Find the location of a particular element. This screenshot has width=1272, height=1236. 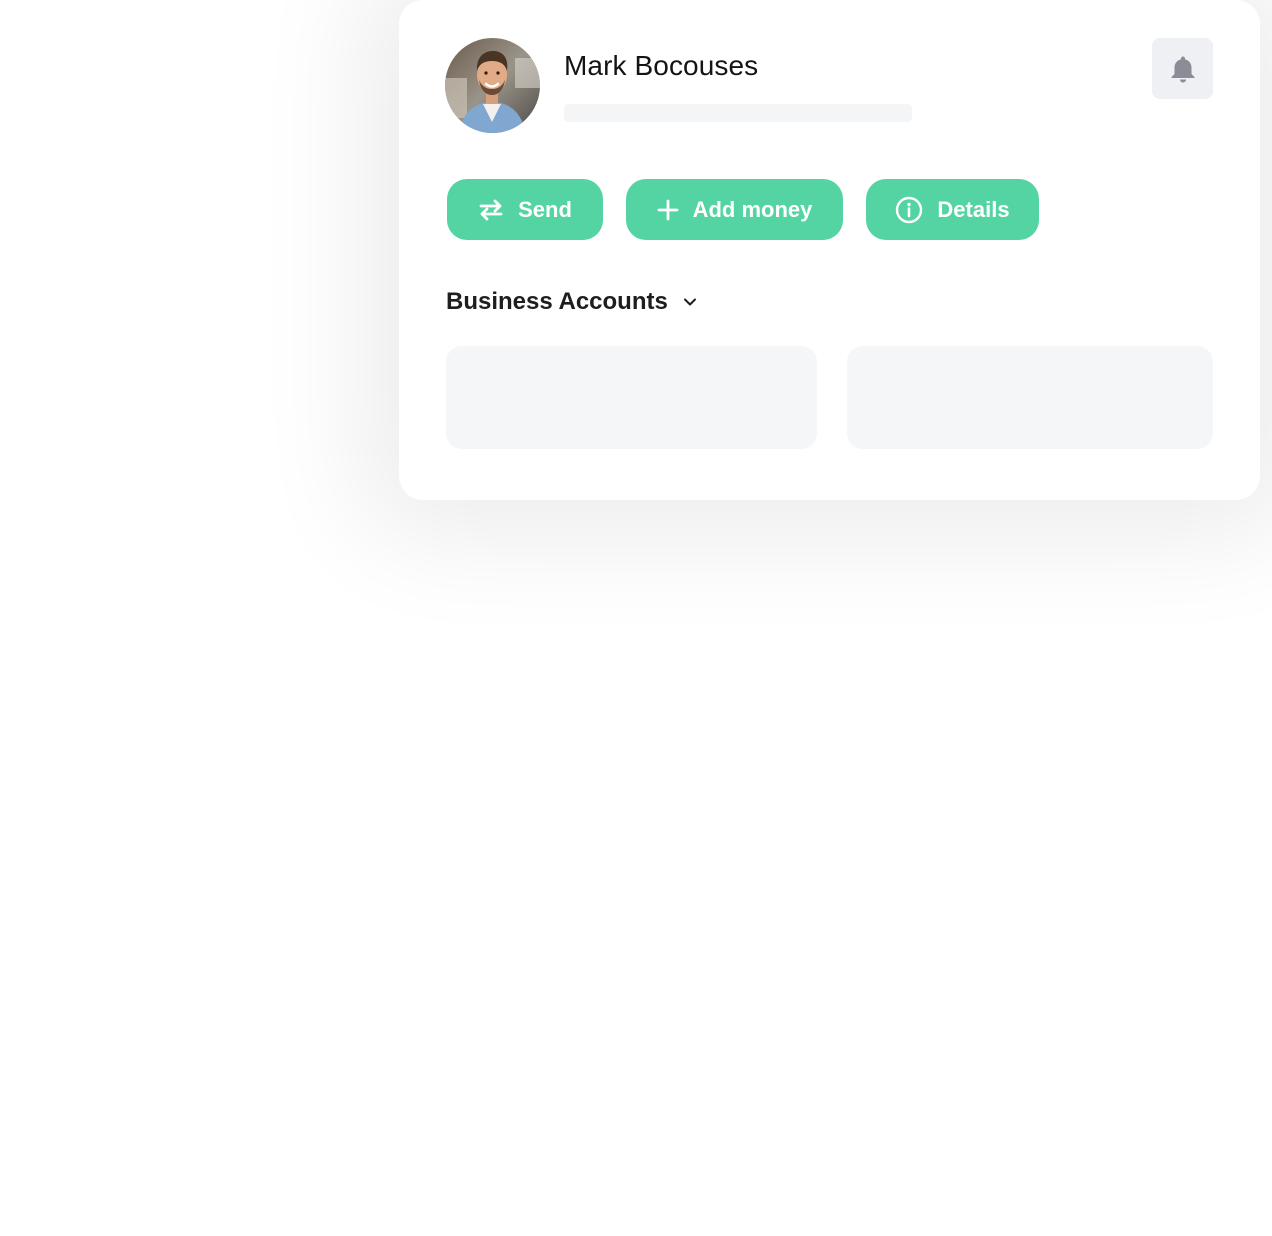

user-photo is located at coordinates (492, 85).